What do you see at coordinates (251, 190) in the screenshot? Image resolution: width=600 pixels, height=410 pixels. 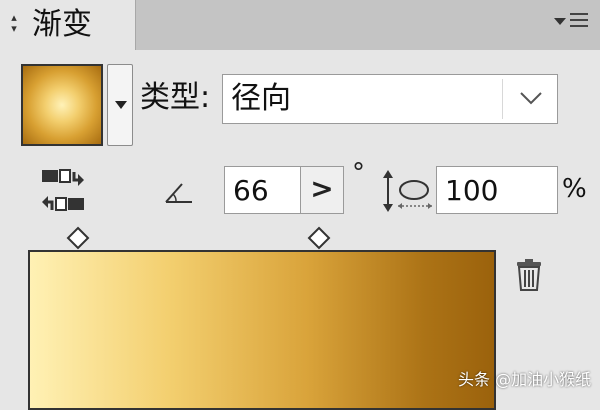 I see `angle-value: 66` at bounding box center [251, 190].